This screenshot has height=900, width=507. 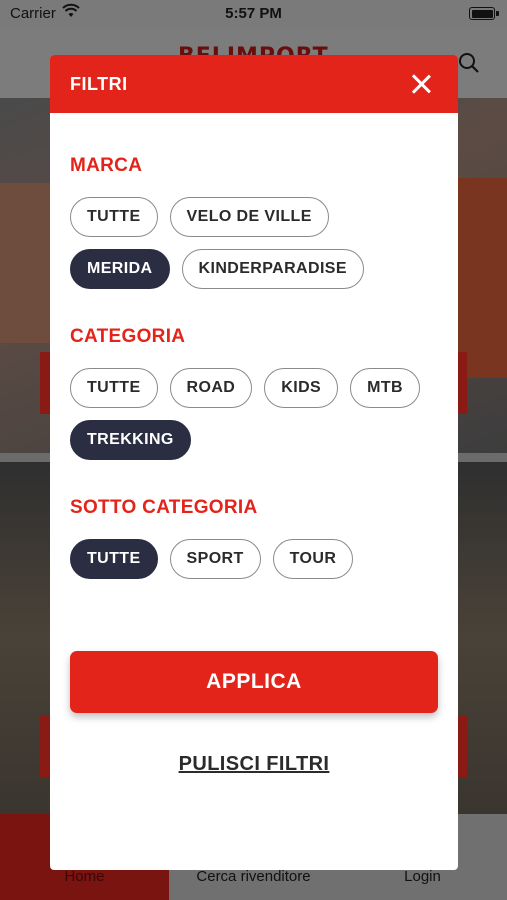 I want to click on clear-filters-link: PULISCI FILTRI, so click(x=254, y=764).